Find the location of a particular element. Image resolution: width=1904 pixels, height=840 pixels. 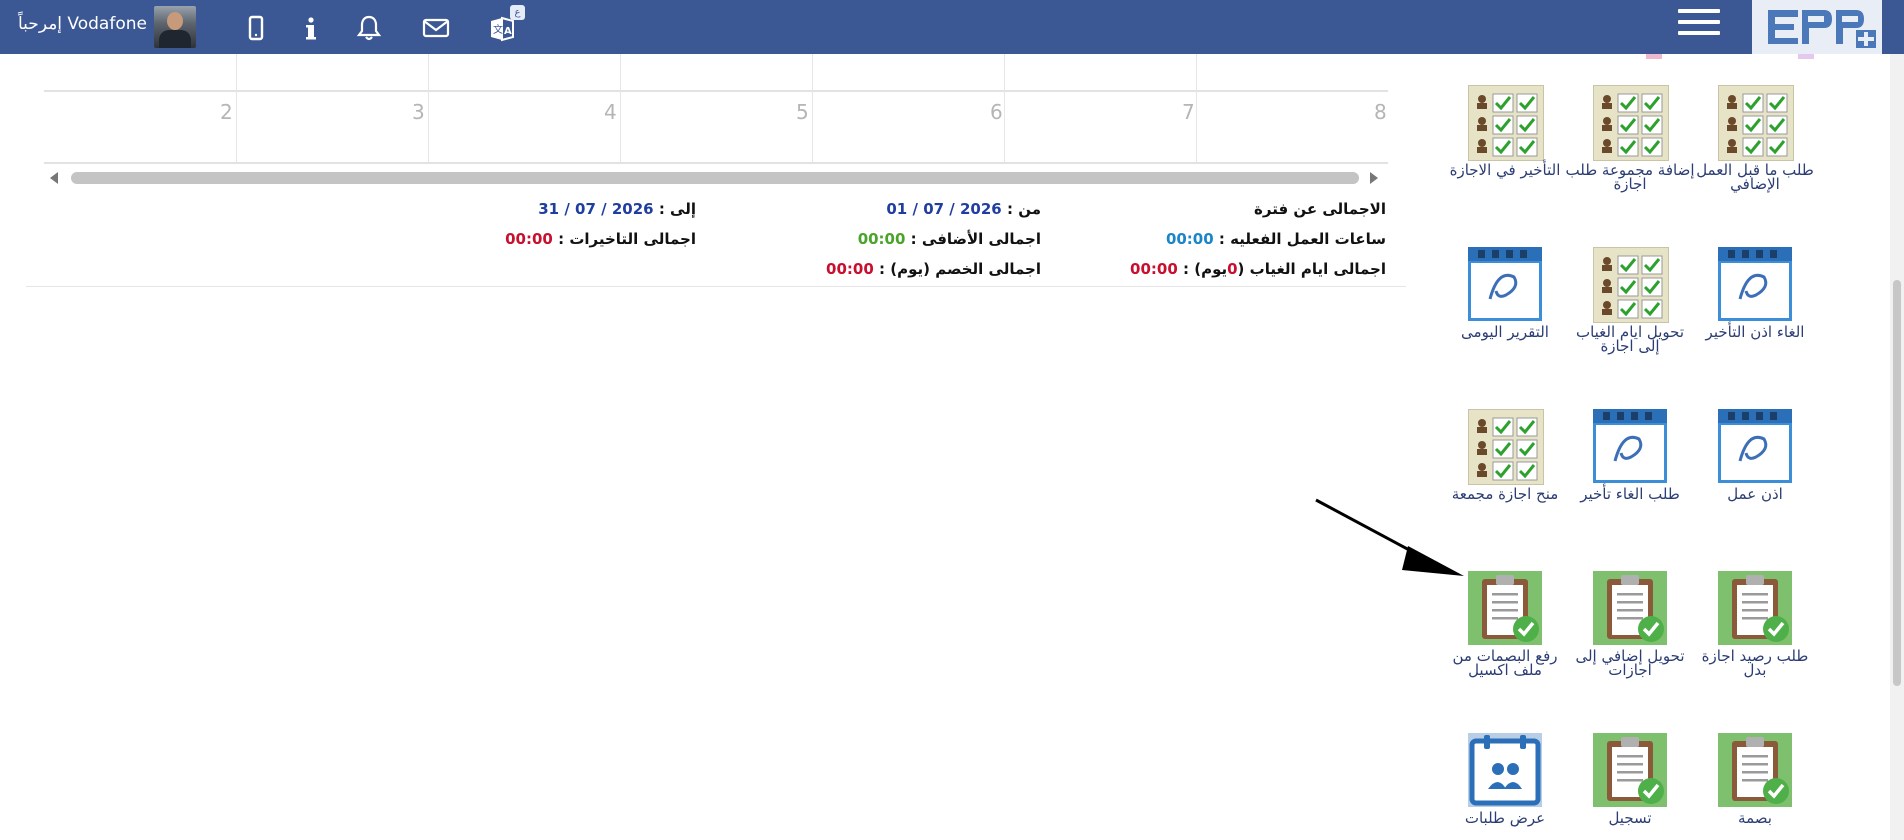

deduction-total: اجمالى الخصم (يوم) : 00:00 is located at coordinates (933, 269).